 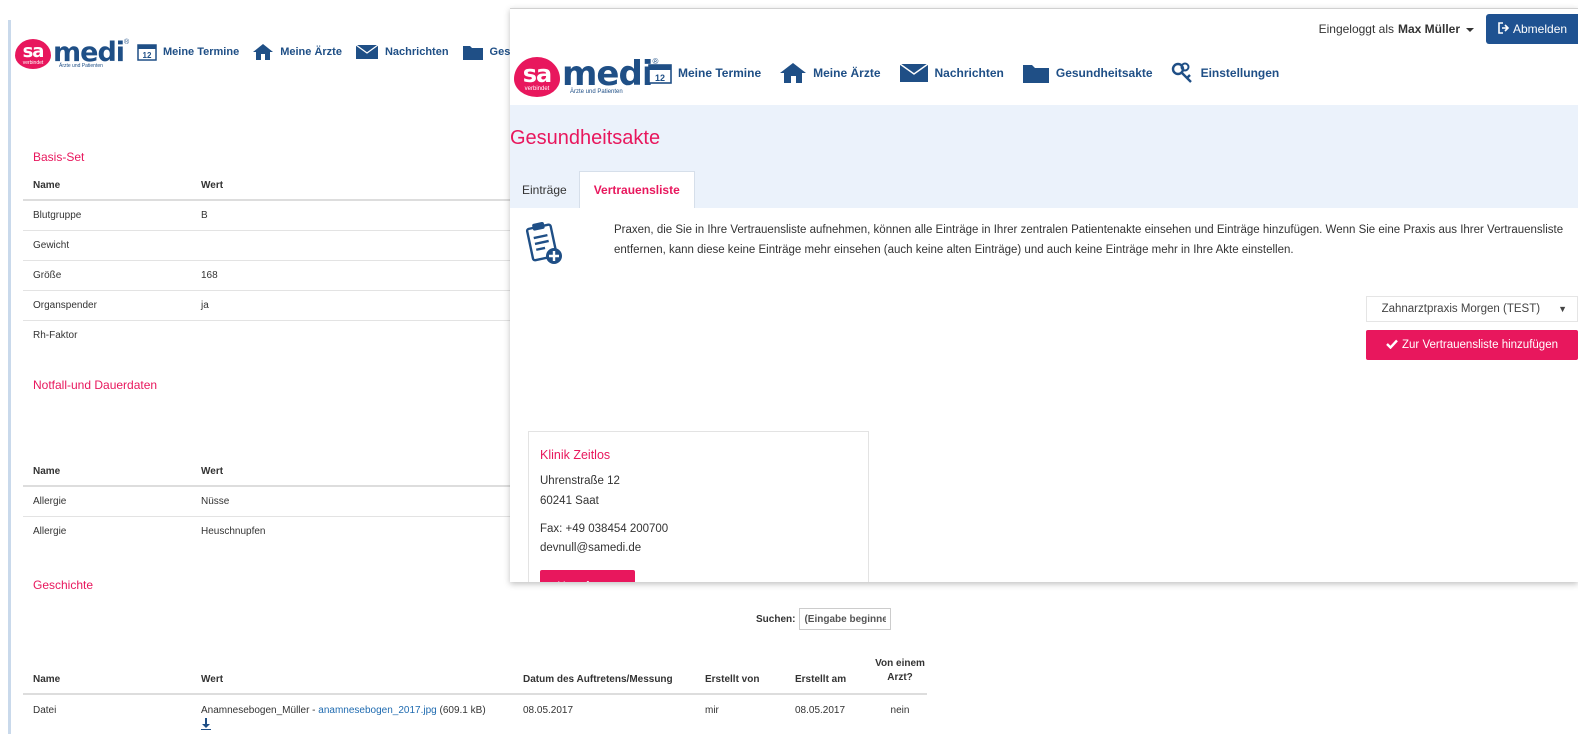 I want to click on cell-arzt: nein, so click(x=900, y=710).